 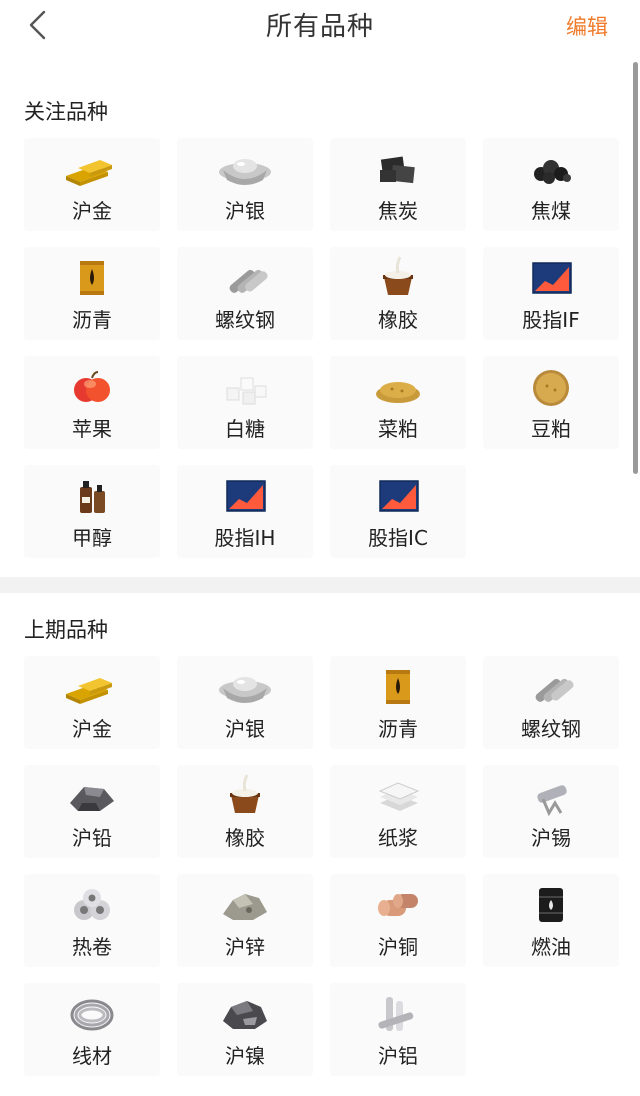 What do you see at coordinates (398, 429) in the screenshot?
I see `commodity-label: 菜粕` at bounding box center [398, 429].